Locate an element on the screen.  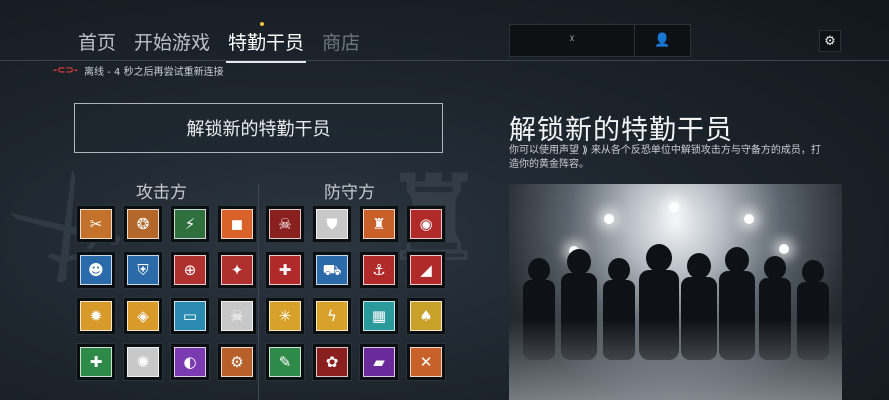
attacker-operator-icon: ▭ is located at coordinates (190, 316).